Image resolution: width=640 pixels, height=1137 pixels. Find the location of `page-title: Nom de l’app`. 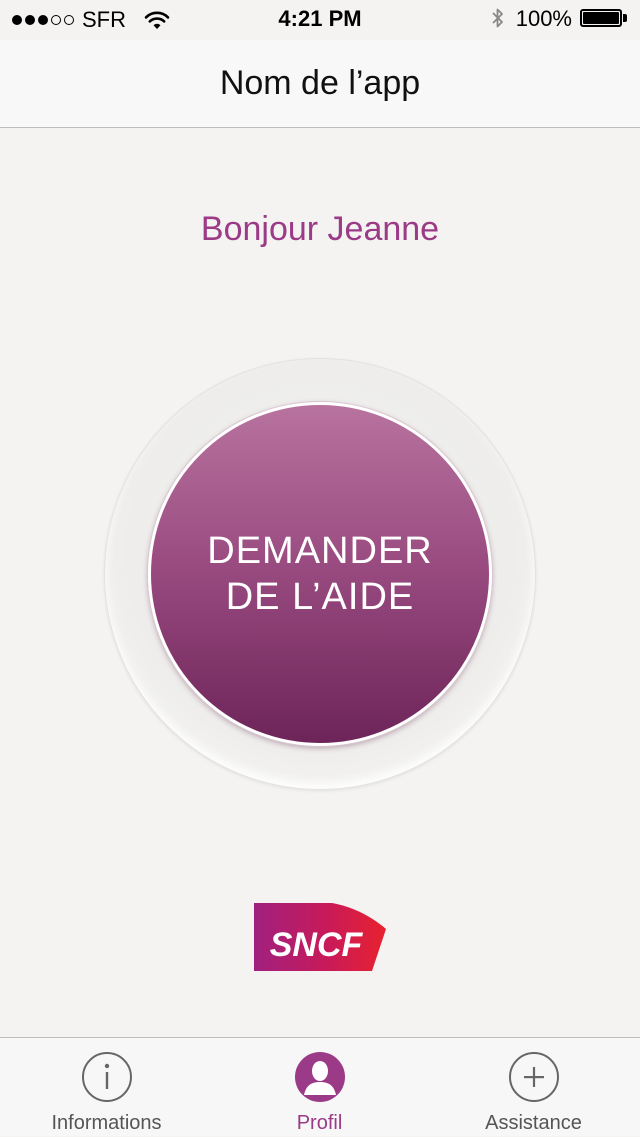

page-title: Nom de l’app is located at coordinates (320, 83).